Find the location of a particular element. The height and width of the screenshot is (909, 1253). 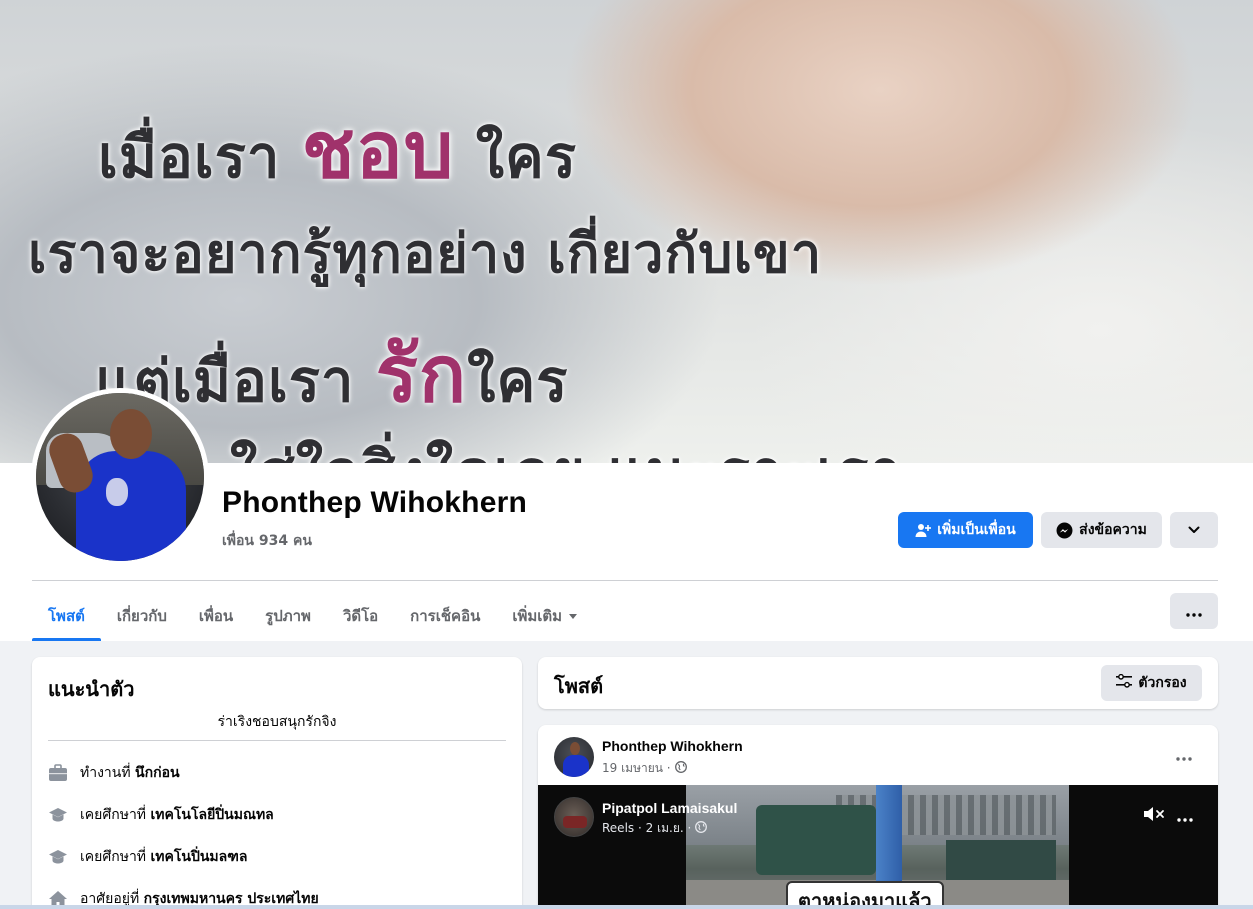

tabs-more-options-button is located at coordinates (1194, 611).